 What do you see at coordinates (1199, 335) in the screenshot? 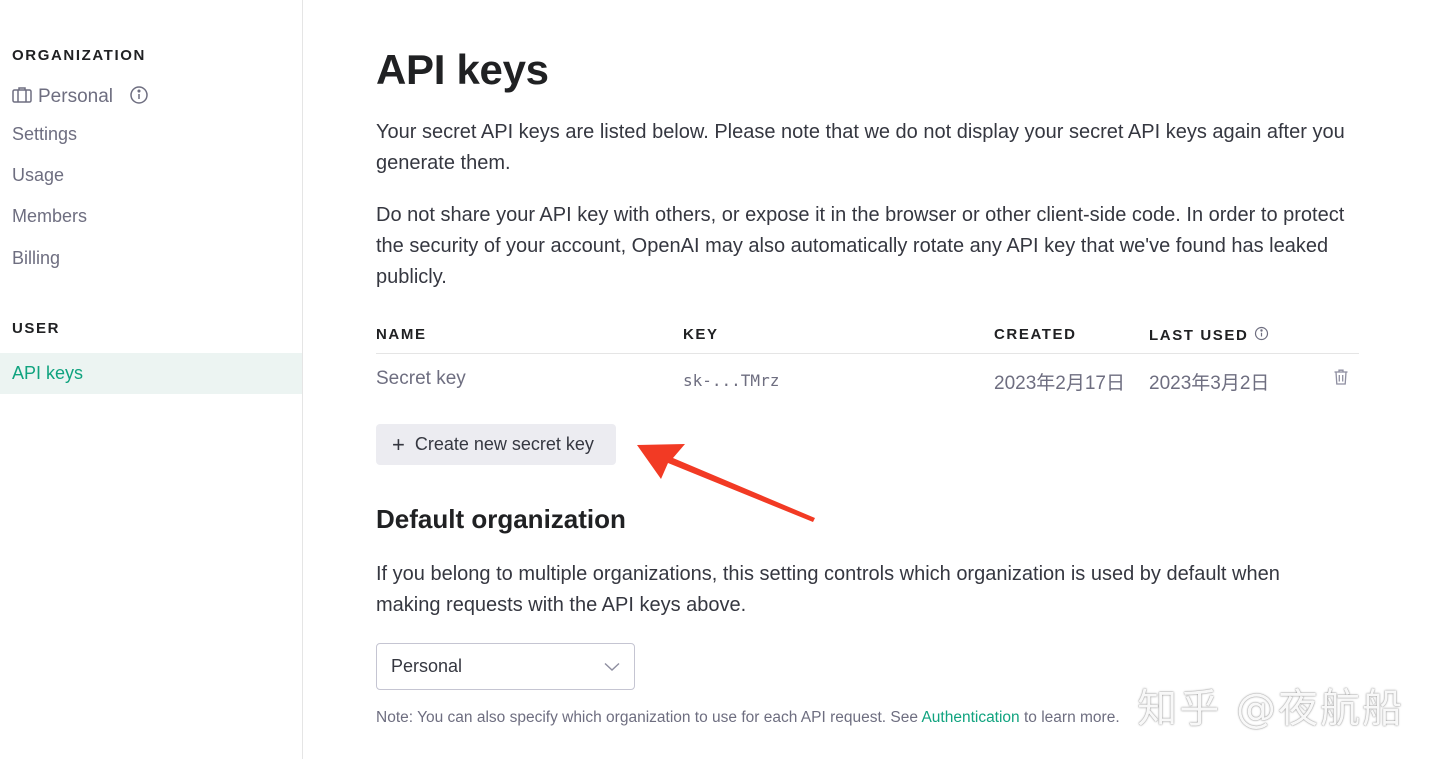
I see `column-header-label: LAST USED` at bounding box center [1199, 335].